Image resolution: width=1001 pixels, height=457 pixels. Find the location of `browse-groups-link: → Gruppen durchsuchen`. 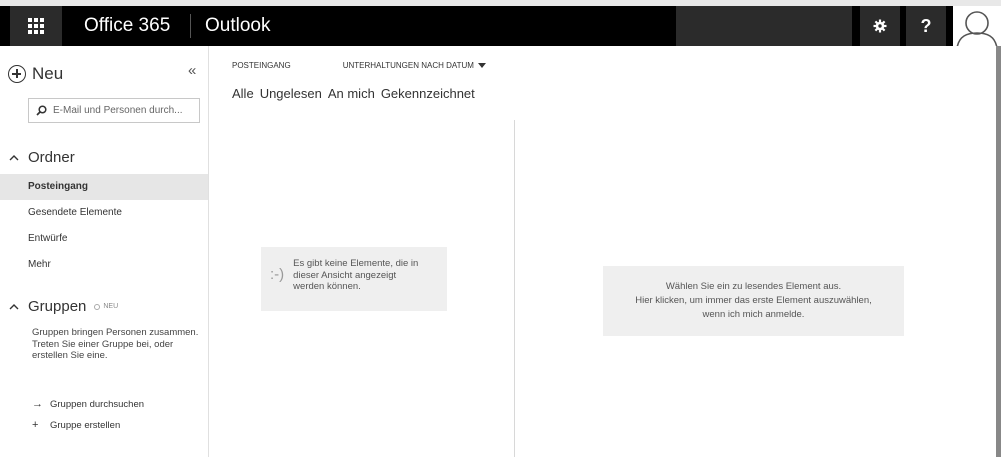

browse-groups-link: → Gruppen durchsuchen is located at coordinates (88, 404).